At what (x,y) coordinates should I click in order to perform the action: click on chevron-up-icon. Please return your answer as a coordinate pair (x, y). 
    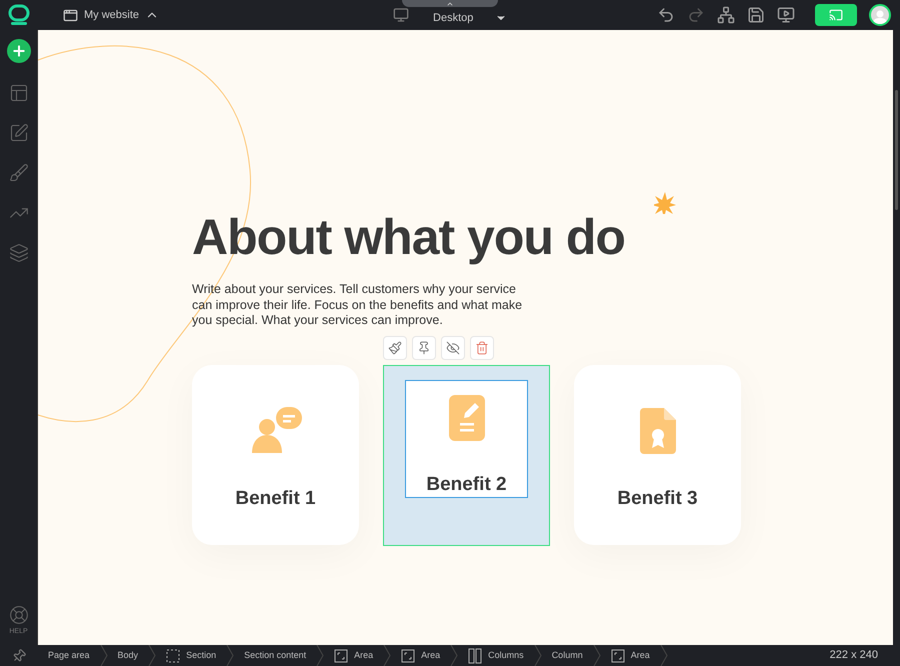
    Looking at the image, I should click on (450, 4).